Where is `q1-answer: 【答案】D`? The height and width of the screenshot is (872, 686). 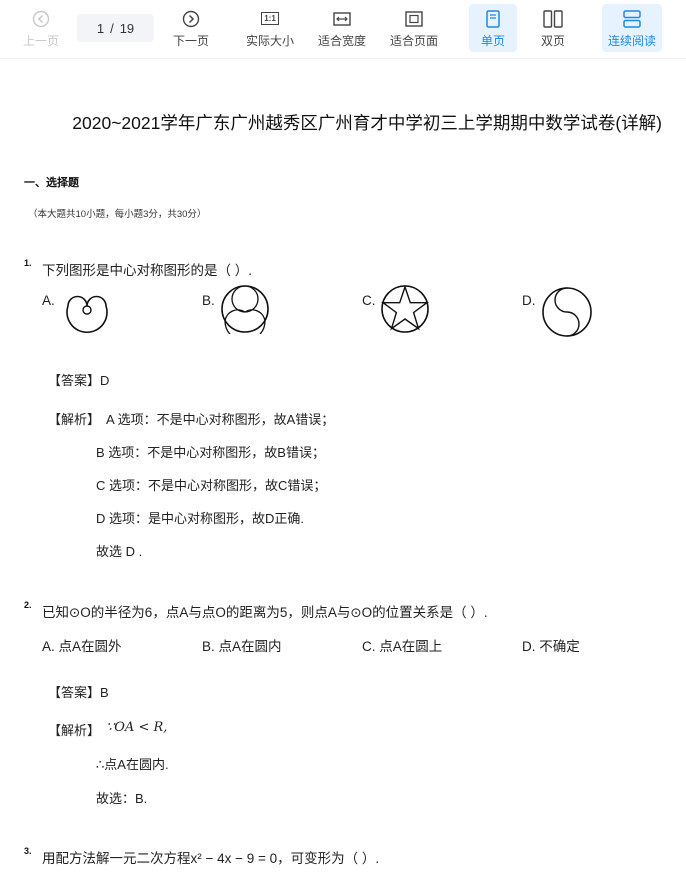
q1-answer: 【答案】D is located at coordinates (79, 380).